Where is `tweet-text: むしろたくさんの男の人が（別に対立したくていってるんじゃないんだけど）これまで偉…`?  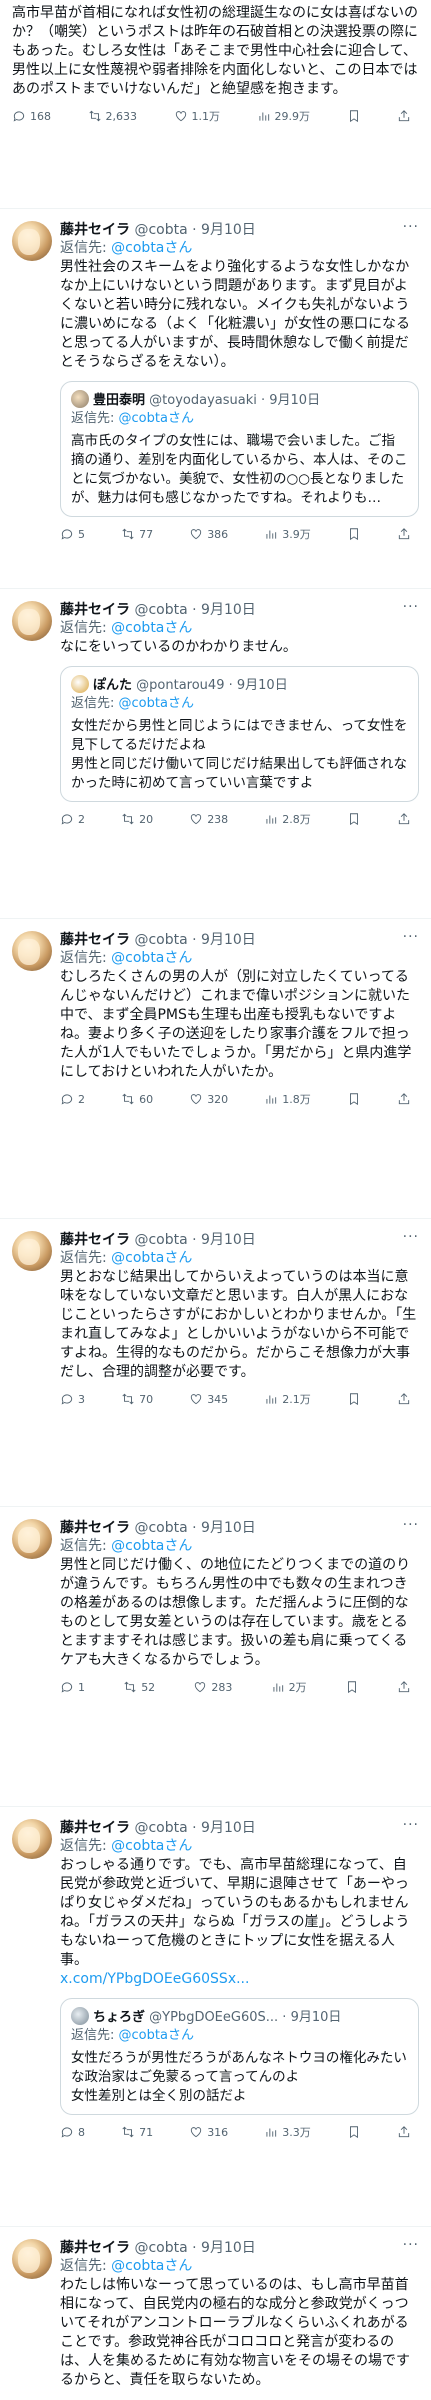 tweet-text: むしろたくさんの男の人が（別に対立したくていってるんじゃないんだけど）これまで偉… is located at coordinates (239, 1025).